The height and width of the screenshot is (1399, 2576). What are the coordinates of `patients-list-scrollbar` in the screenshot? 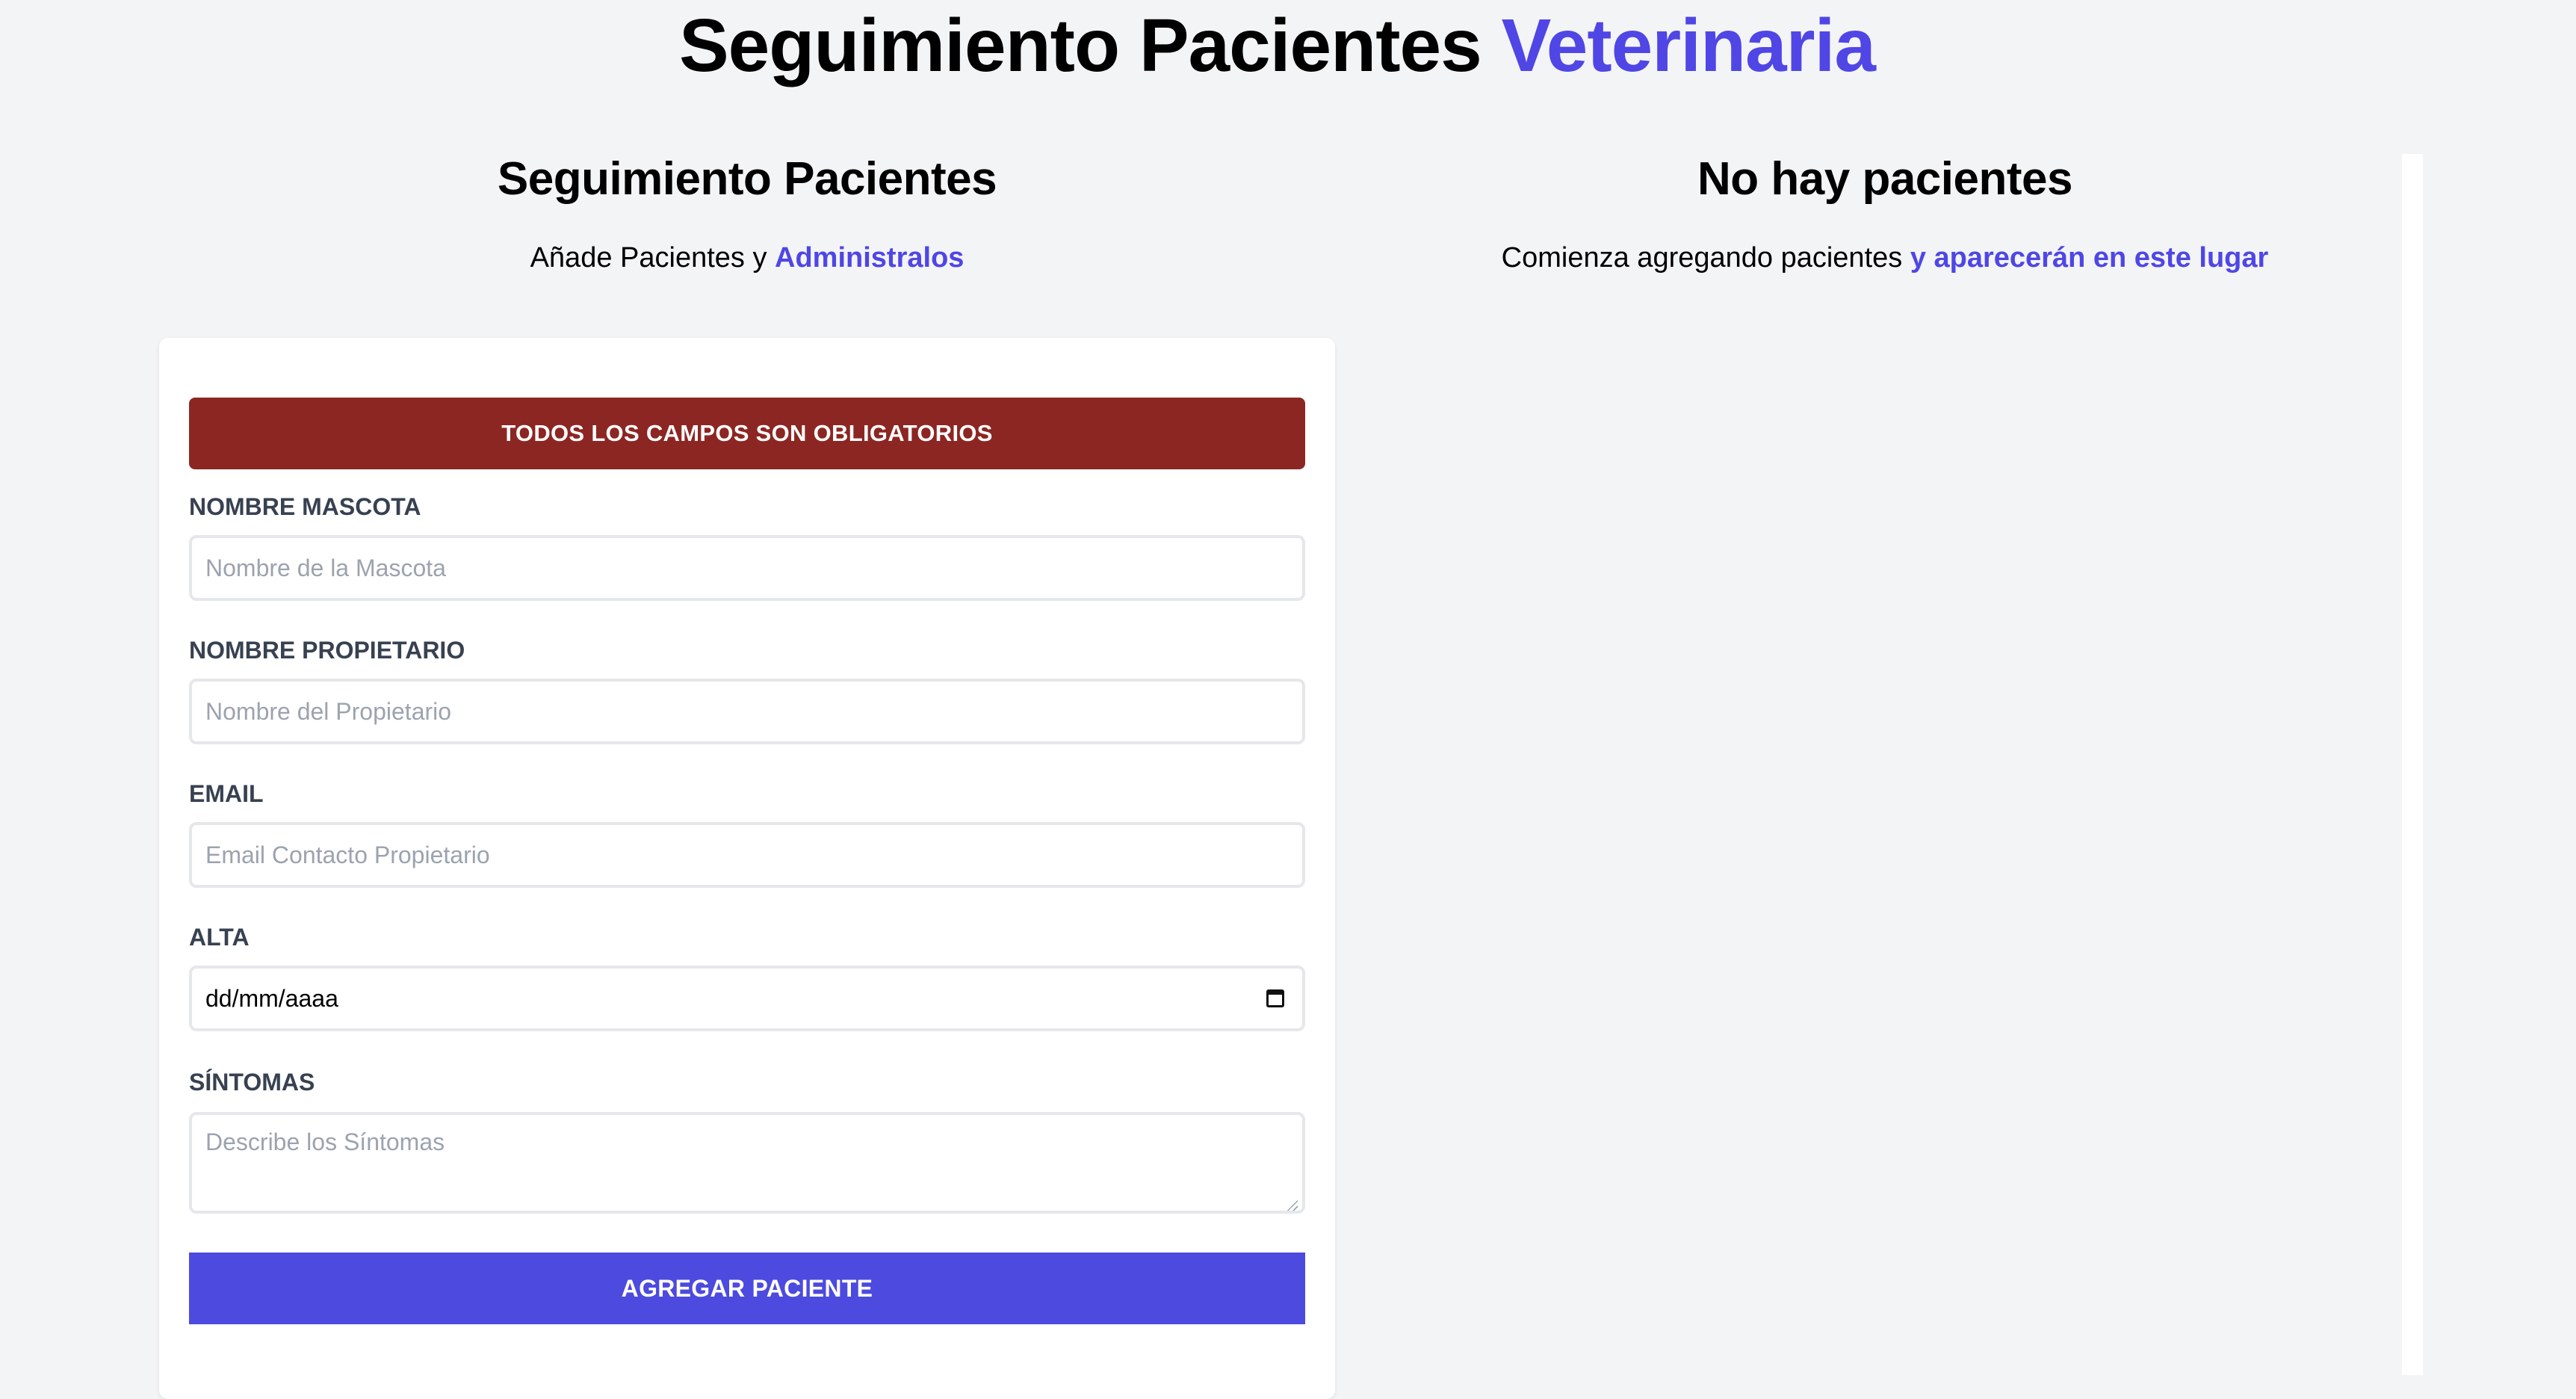 It's located at (2412, 764).